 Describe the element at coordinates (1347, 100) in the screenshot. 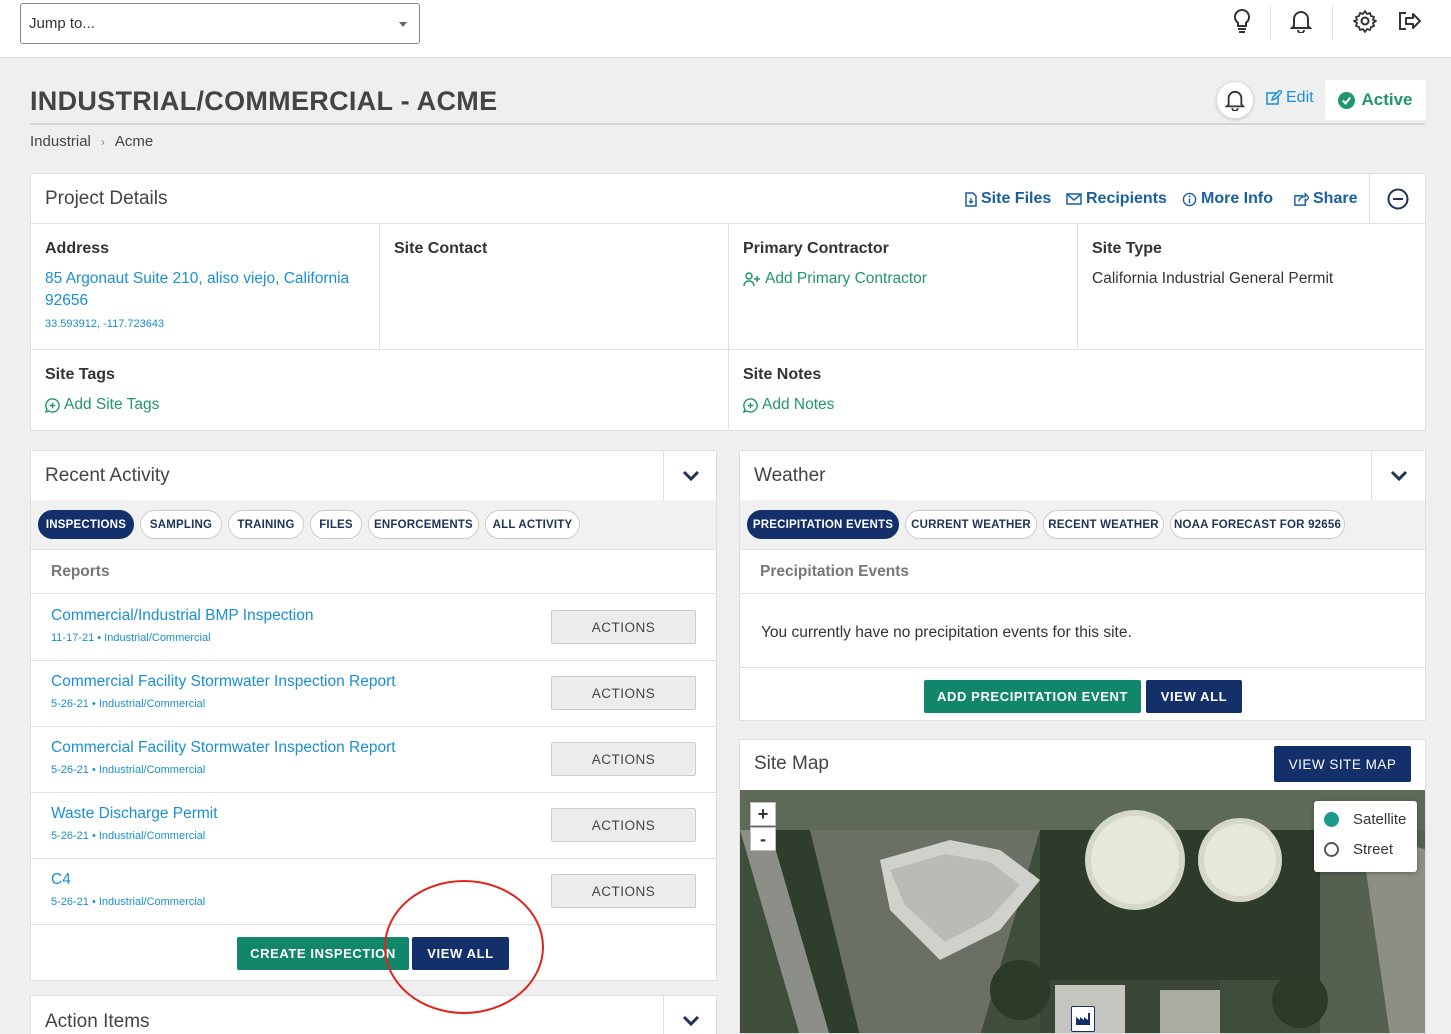

I see `check-circle-icon` at that location.